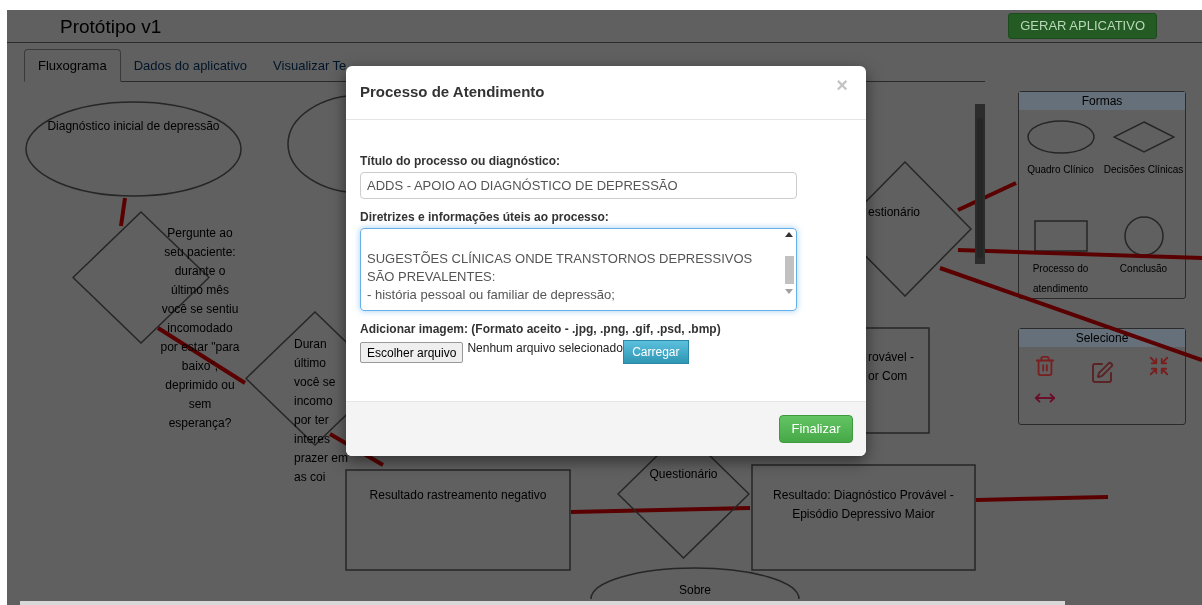  Describe the element at coordinates (200, 290) in the screenshot. I see `node-label: último mês` at that location.